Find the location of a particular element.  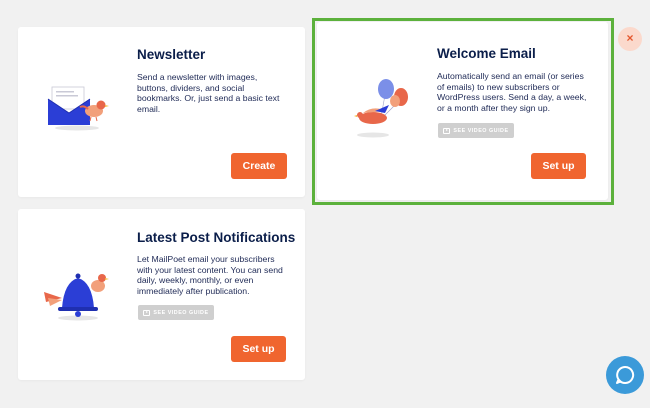

newsletter-illustration is located at coordinates (78, 108).